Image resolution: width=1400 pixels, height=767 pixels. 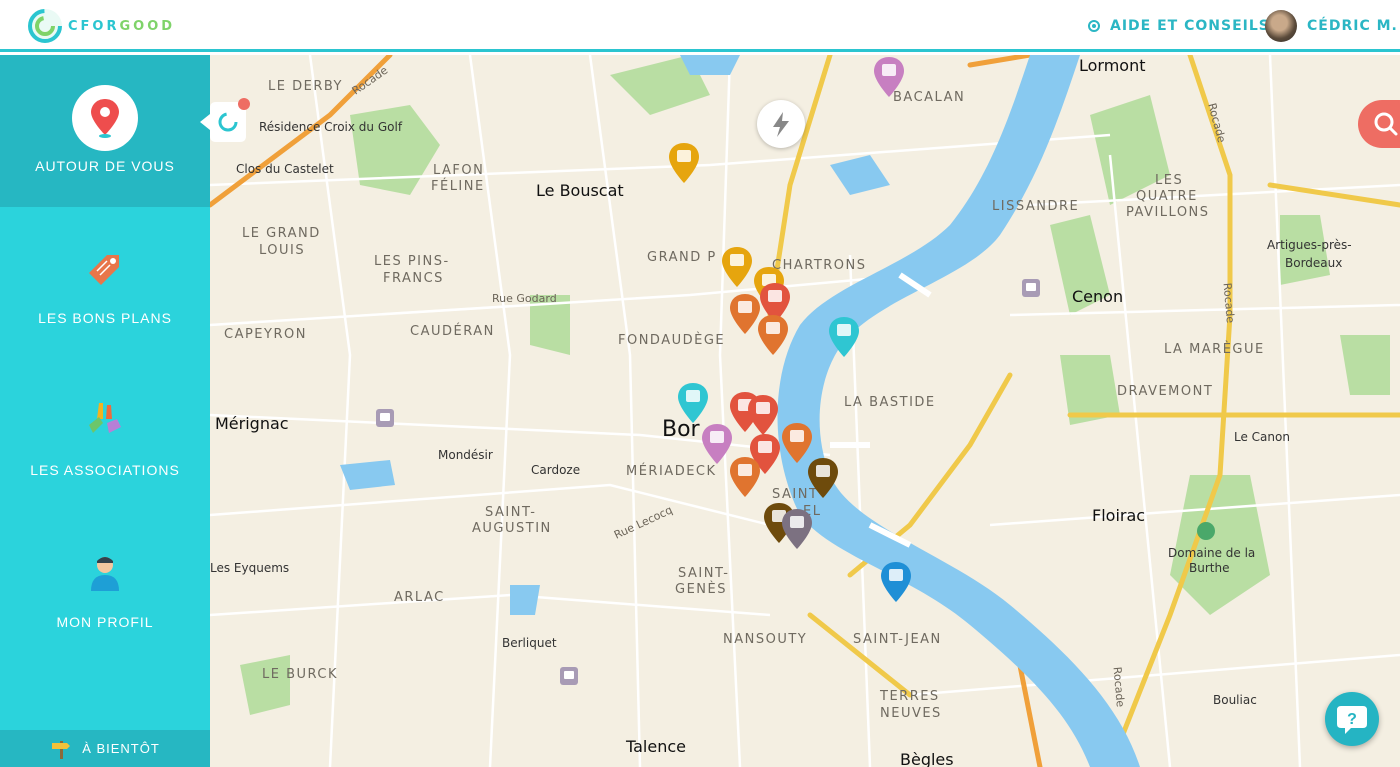 I want to click on map-label: Floirac, so click(x=1119, y=515).